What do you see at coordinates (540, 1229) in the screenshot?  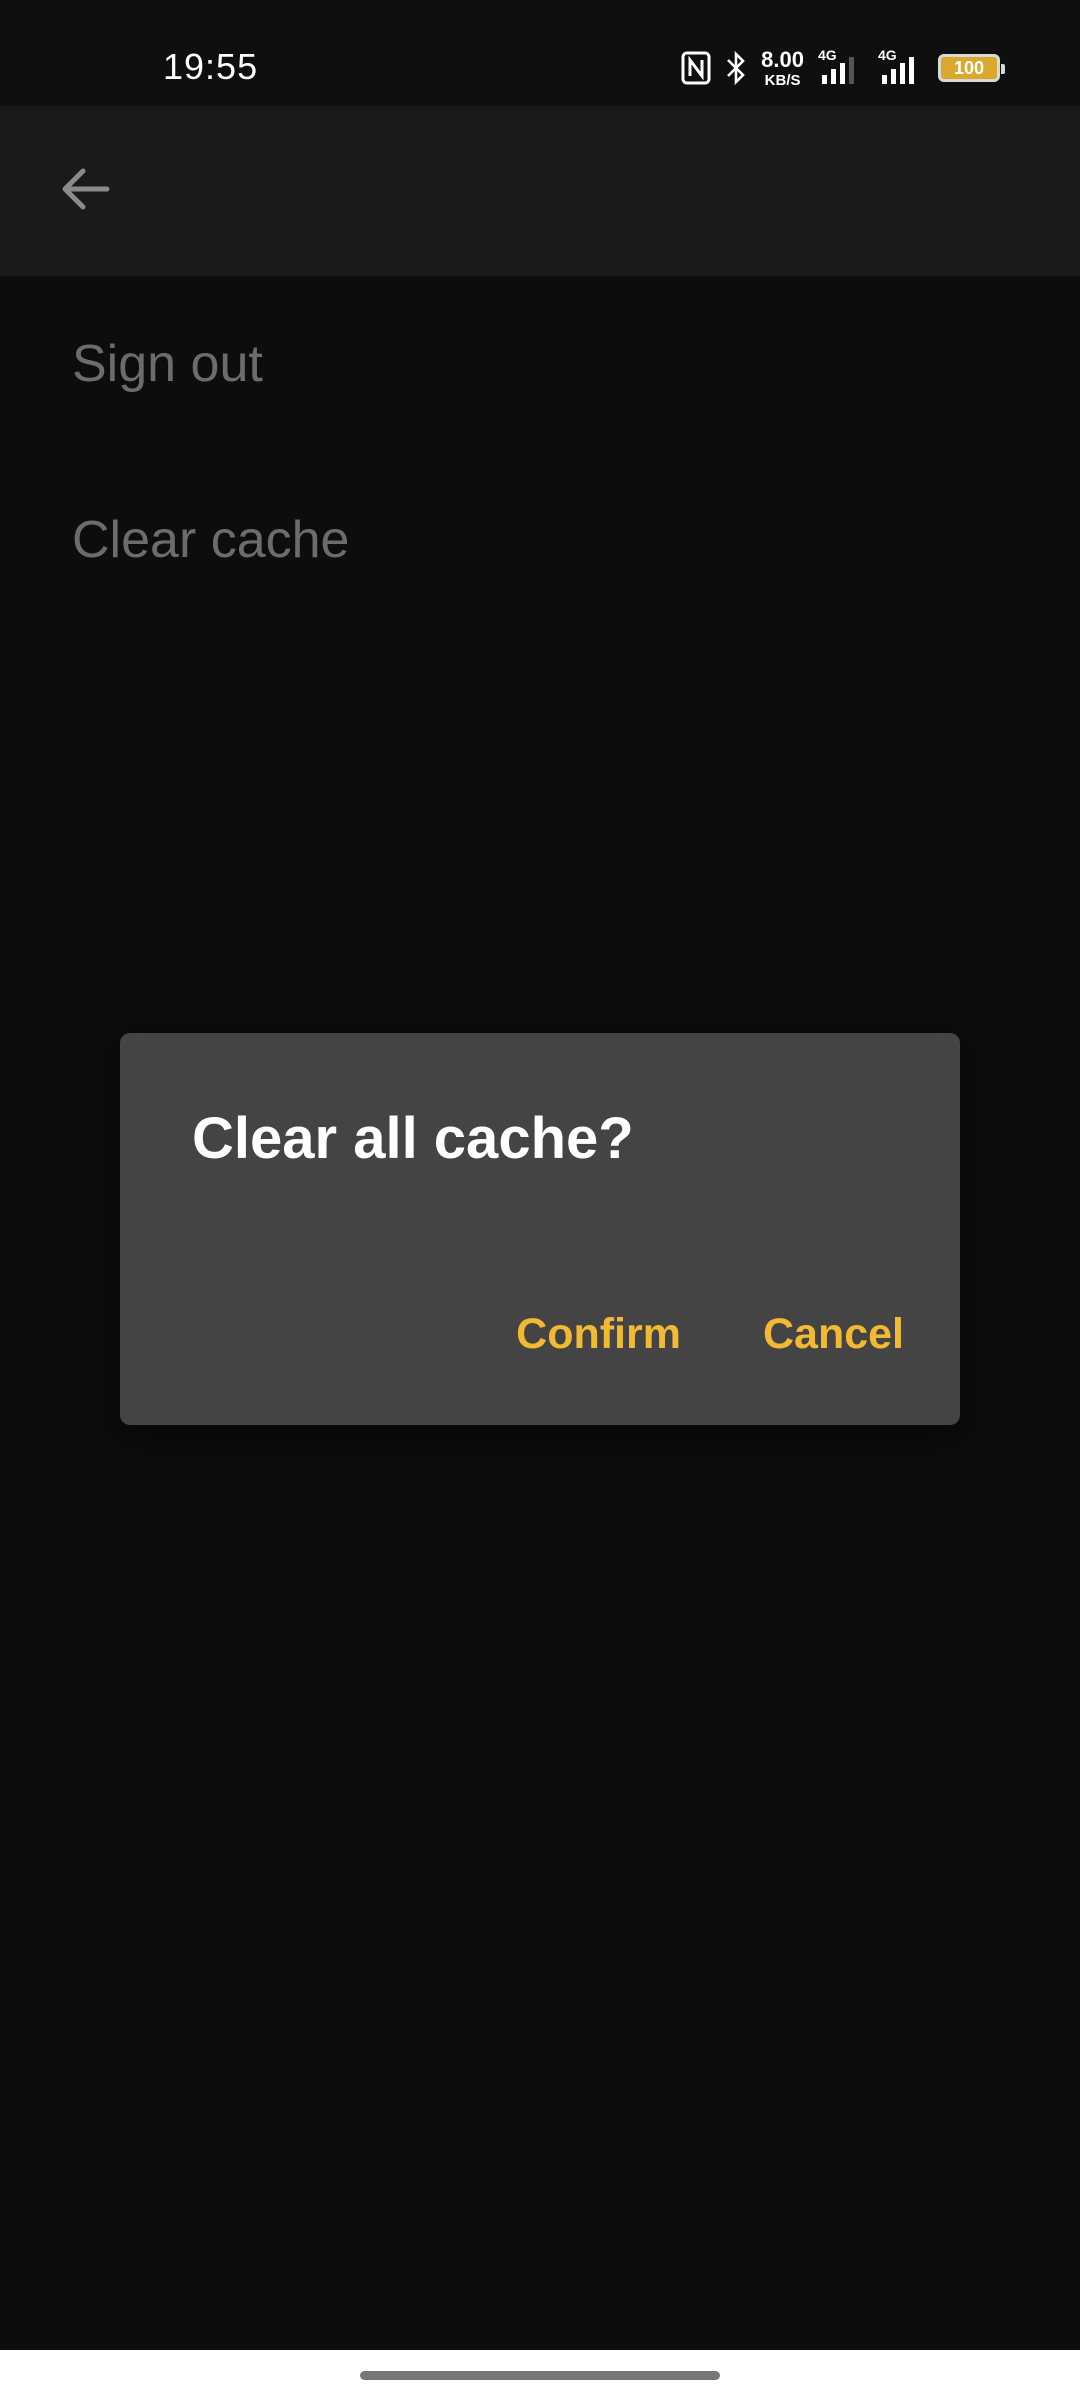 I see `clear-cache-dialog: Clear all cache? Confirm Cancel` at bounding box center [540, 1229].